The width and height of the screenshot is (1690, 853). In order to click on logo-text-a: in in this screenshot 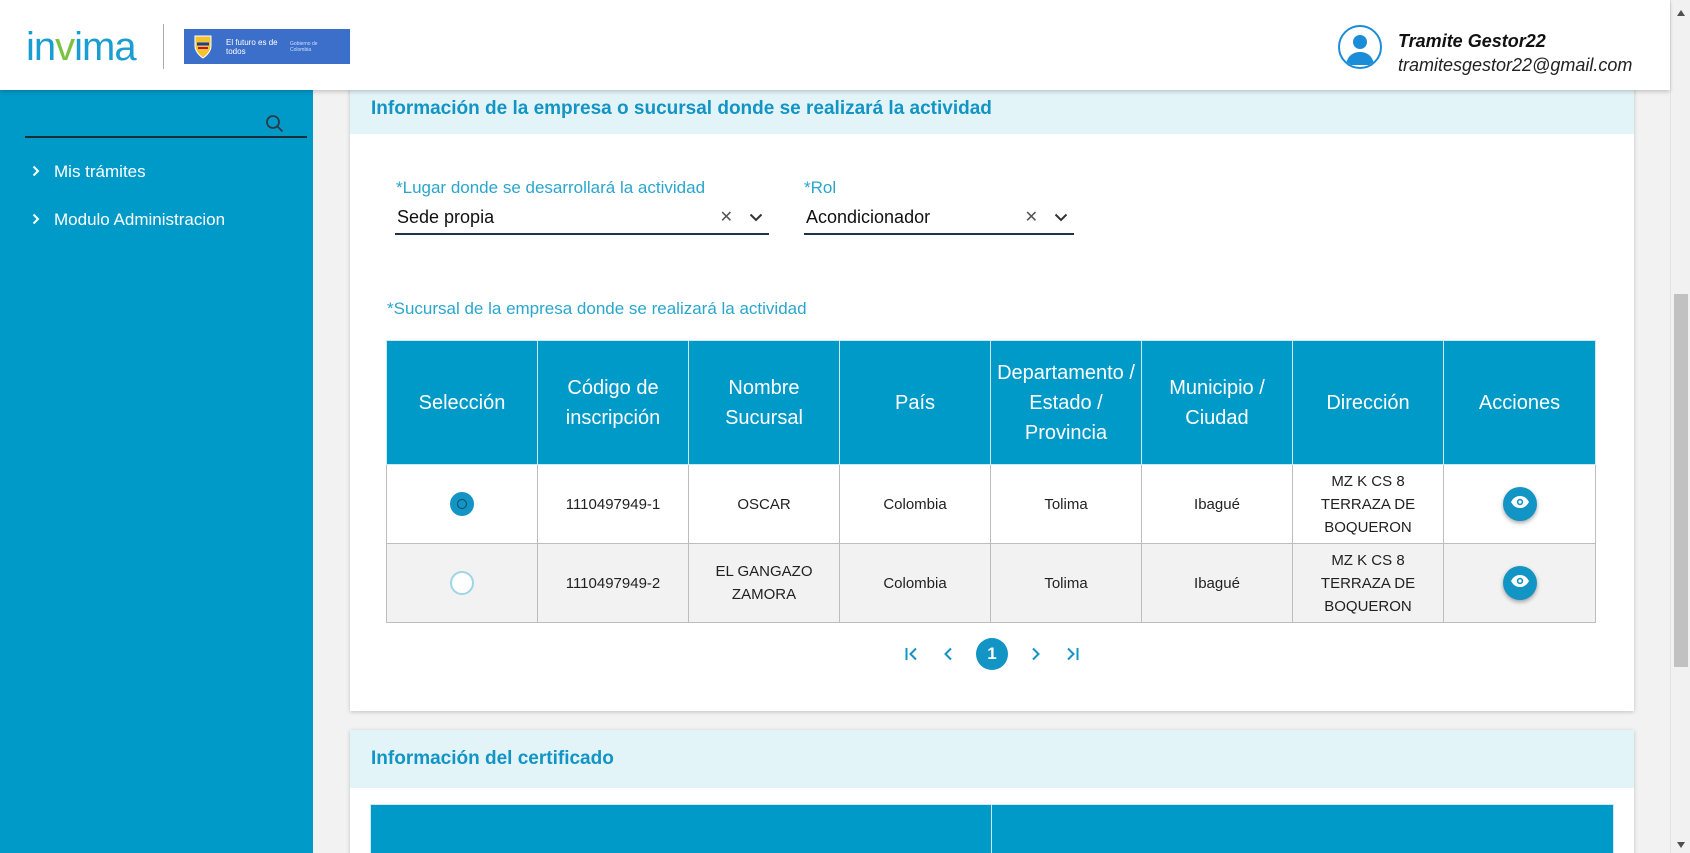, I will do `click(41, 46)`.